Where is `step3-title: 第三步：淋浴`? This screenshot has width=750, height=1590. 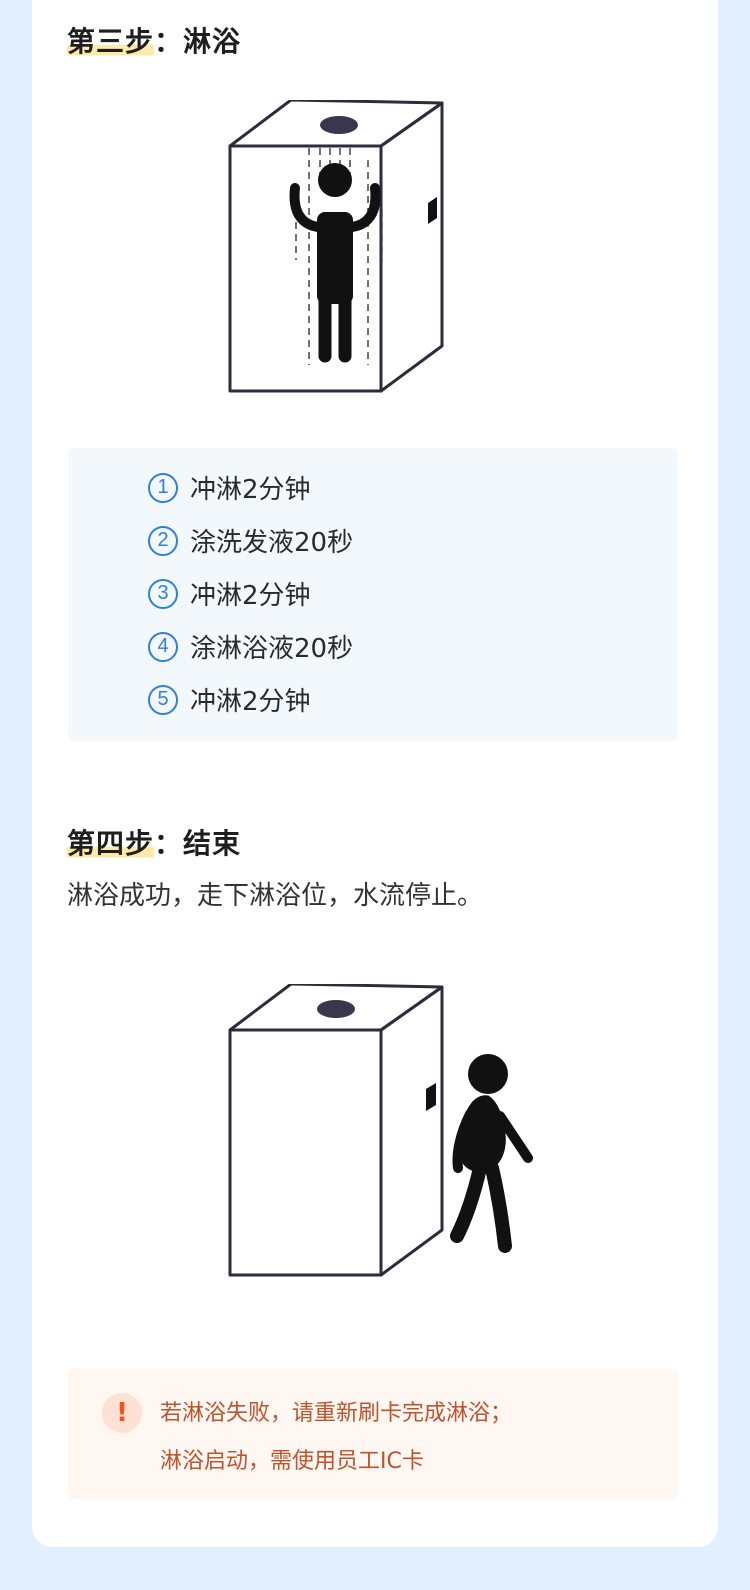 step3-title: 第三步：淋浴 is located at coordinates (154, 40).